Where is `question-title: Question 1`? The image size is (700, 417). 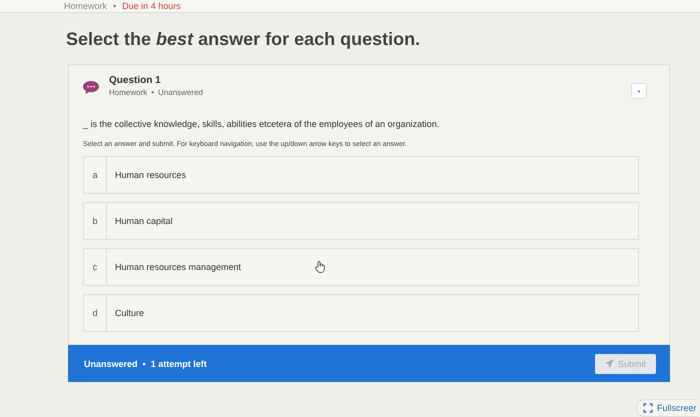 question-title: Question 1 is located at coordinates (135, 80).